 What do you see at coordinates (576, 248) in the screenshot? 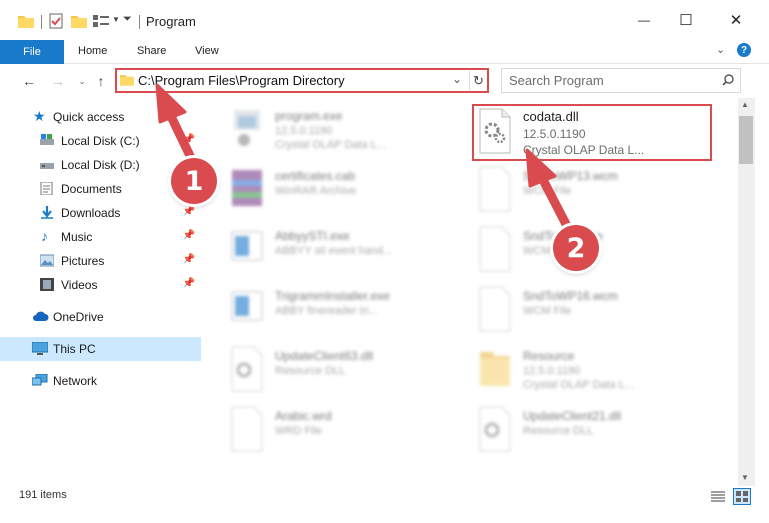
I see `callout-2: 2` at bounding box center [576, 248].